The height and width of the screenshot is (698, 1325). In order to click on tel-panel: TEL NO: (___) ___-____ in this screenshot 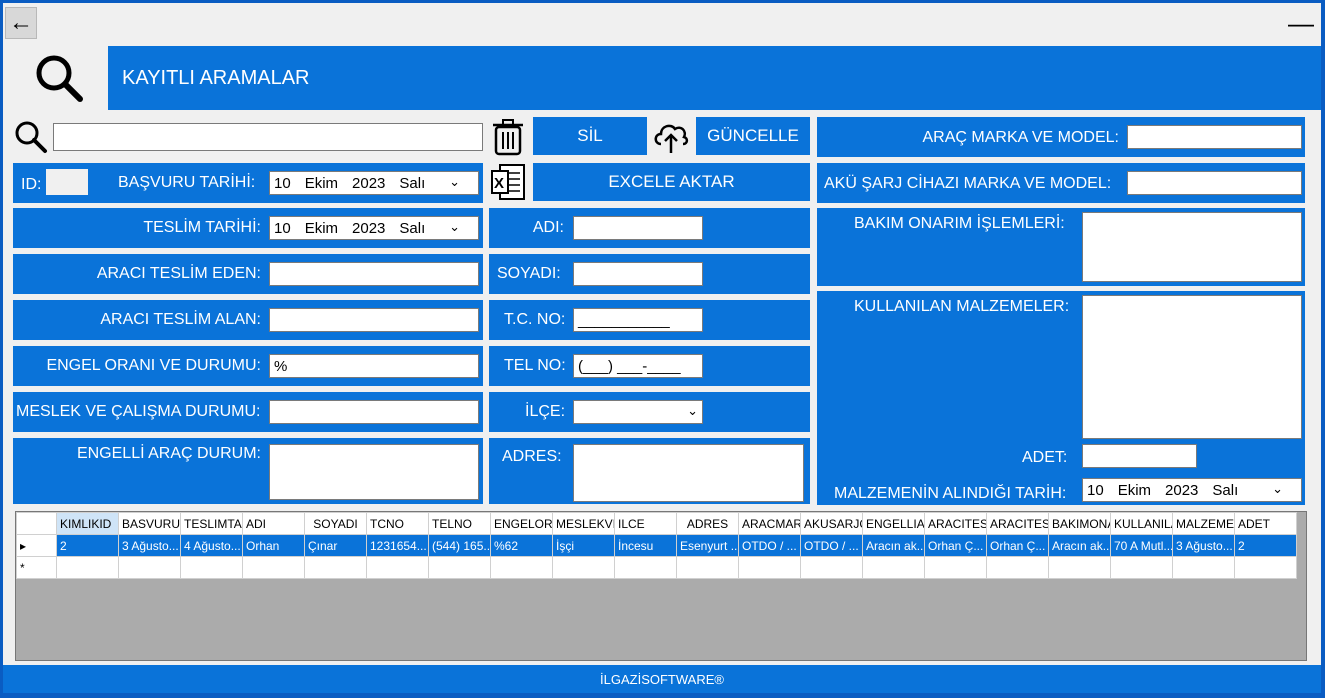, I will do `click(649, 366)`.